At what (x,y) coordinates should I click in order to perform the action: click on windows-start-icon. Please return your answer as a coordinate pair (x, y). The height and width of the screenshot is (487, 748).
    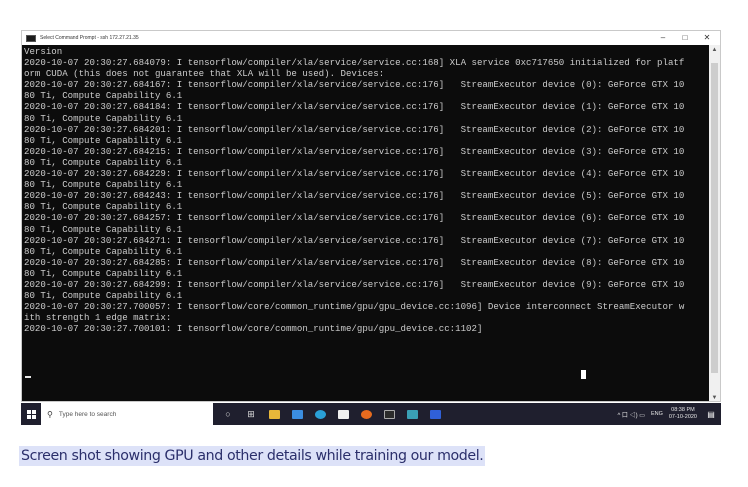
    Looking at the image, I should click on (31, 414).